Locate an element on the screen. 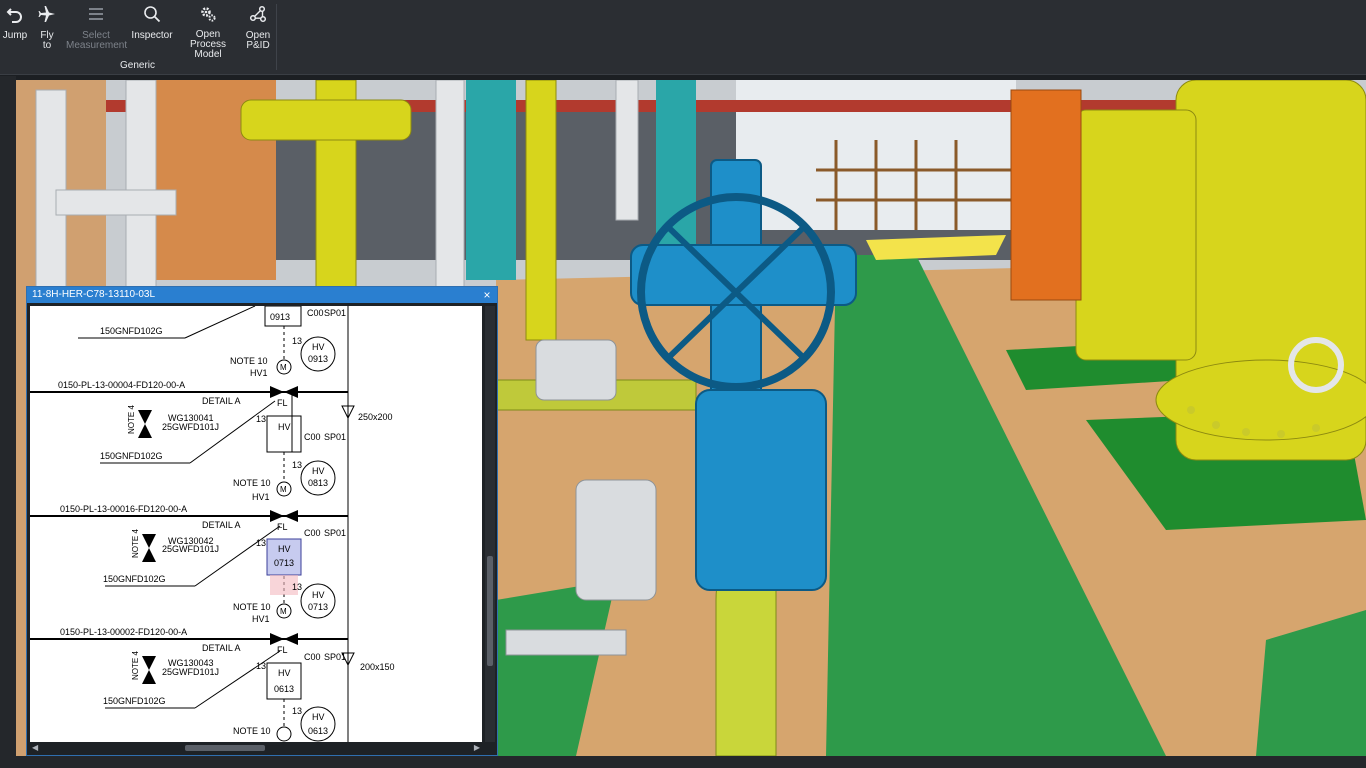 The width and height of the screenshot is (1366, 768). pid-c00-label: C00 is located at coordinates (315, 313).